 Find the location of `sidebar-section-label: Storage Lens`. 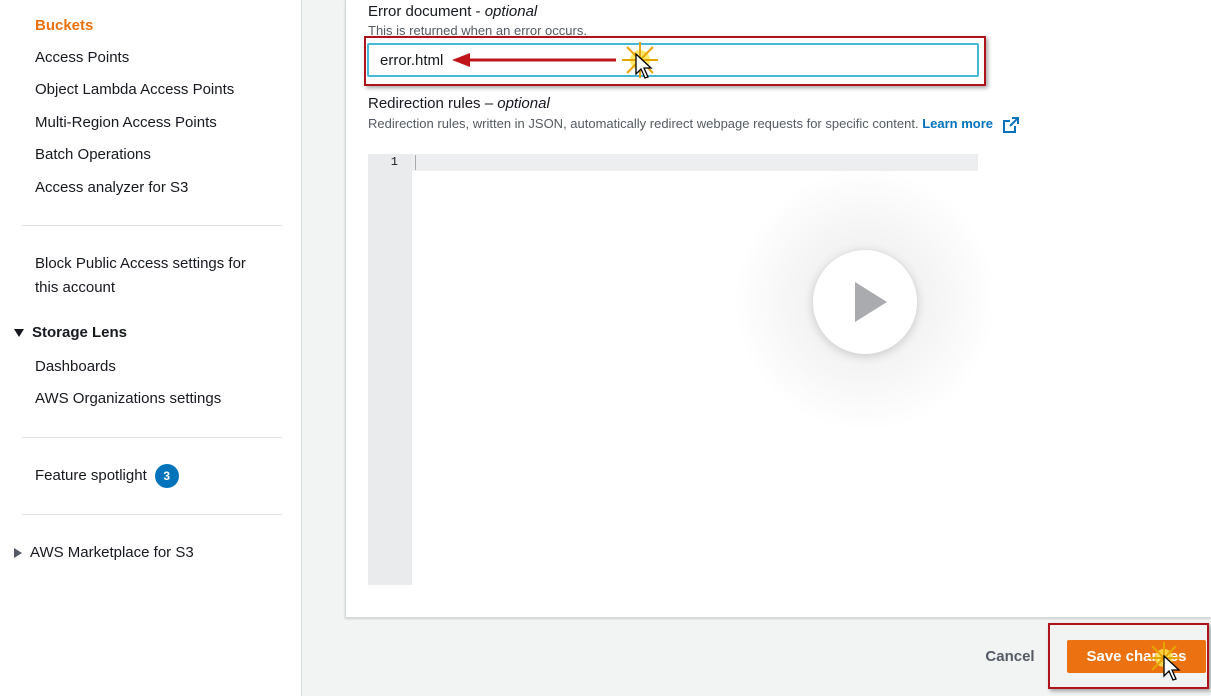

sidebar-section-label: Storage Lens is located at coordinates (80, 332).